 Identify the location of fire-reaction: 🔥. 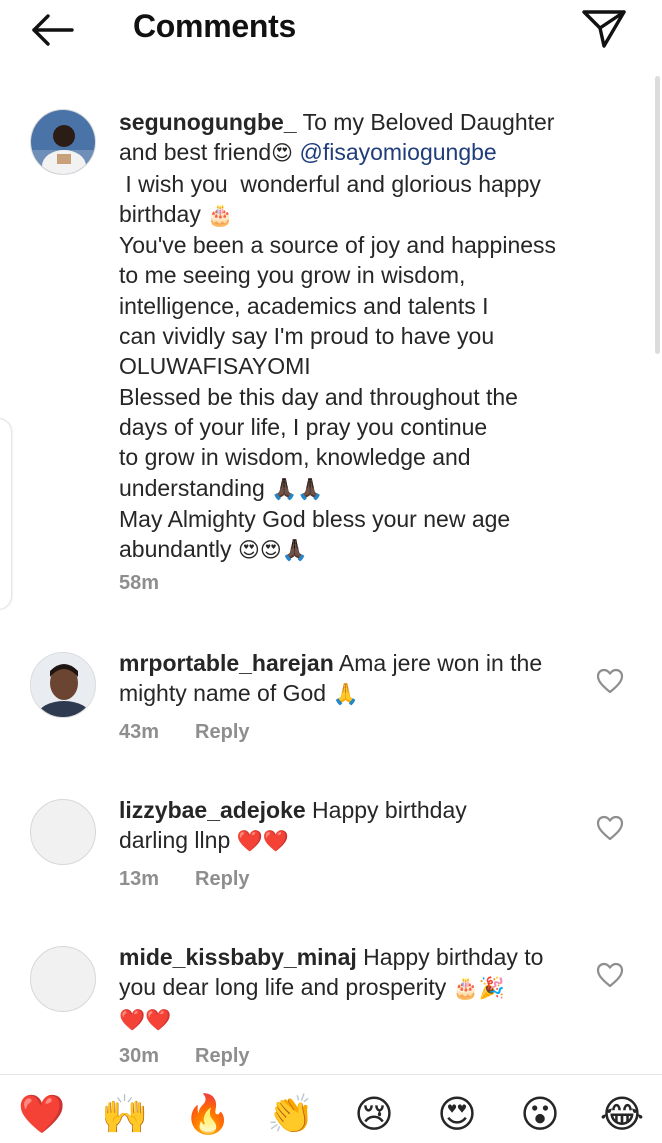
(208, 1114).